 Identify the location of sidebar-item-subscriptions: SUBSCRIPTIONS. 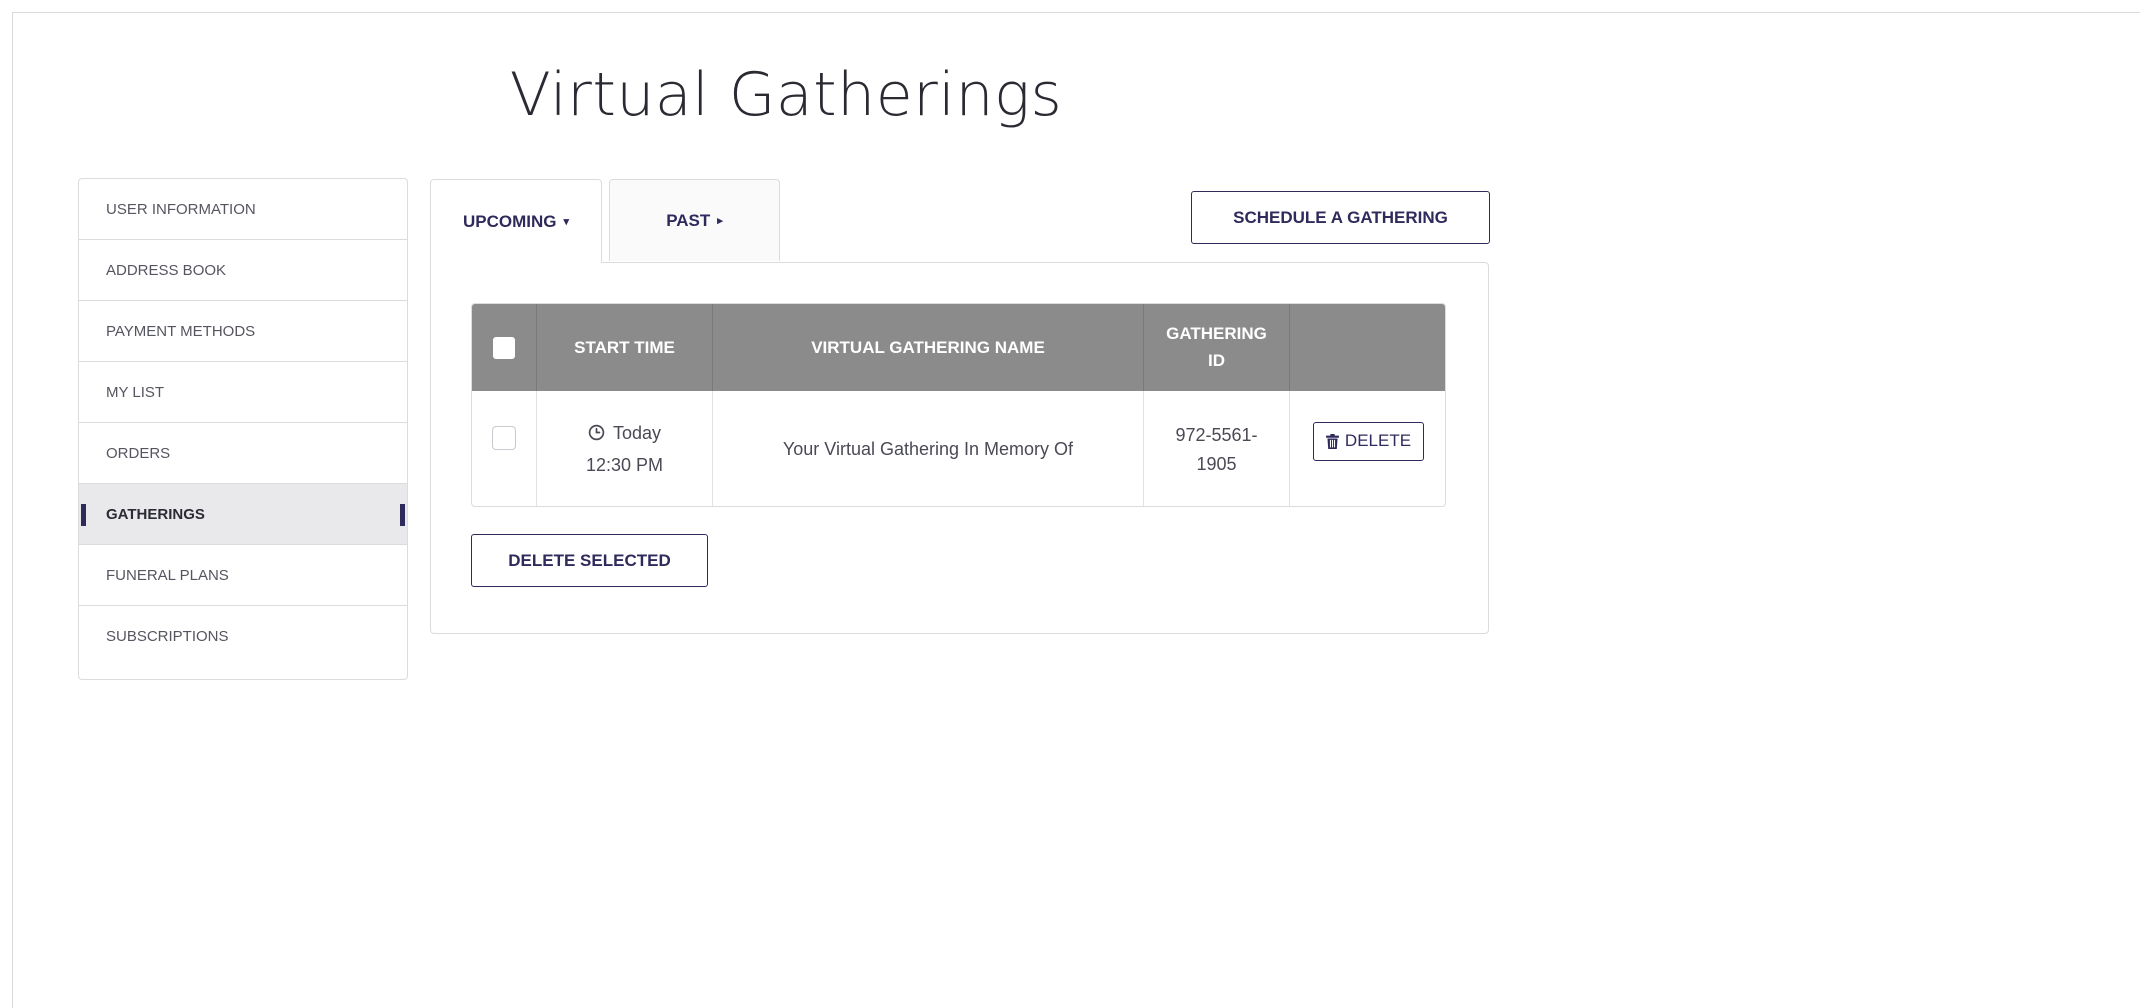
(243, 636).